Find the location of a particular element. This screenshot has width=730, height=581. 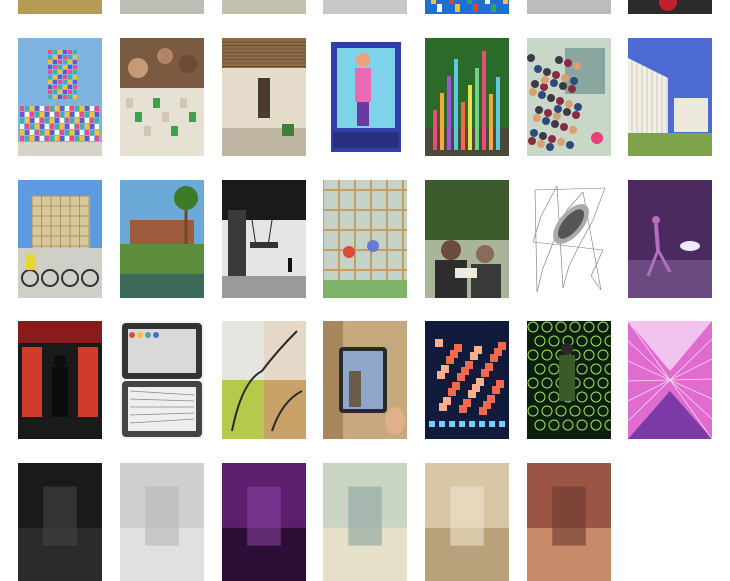

gallery-thumbnail-orange-data-cubes is located at coordinates (467, 380).